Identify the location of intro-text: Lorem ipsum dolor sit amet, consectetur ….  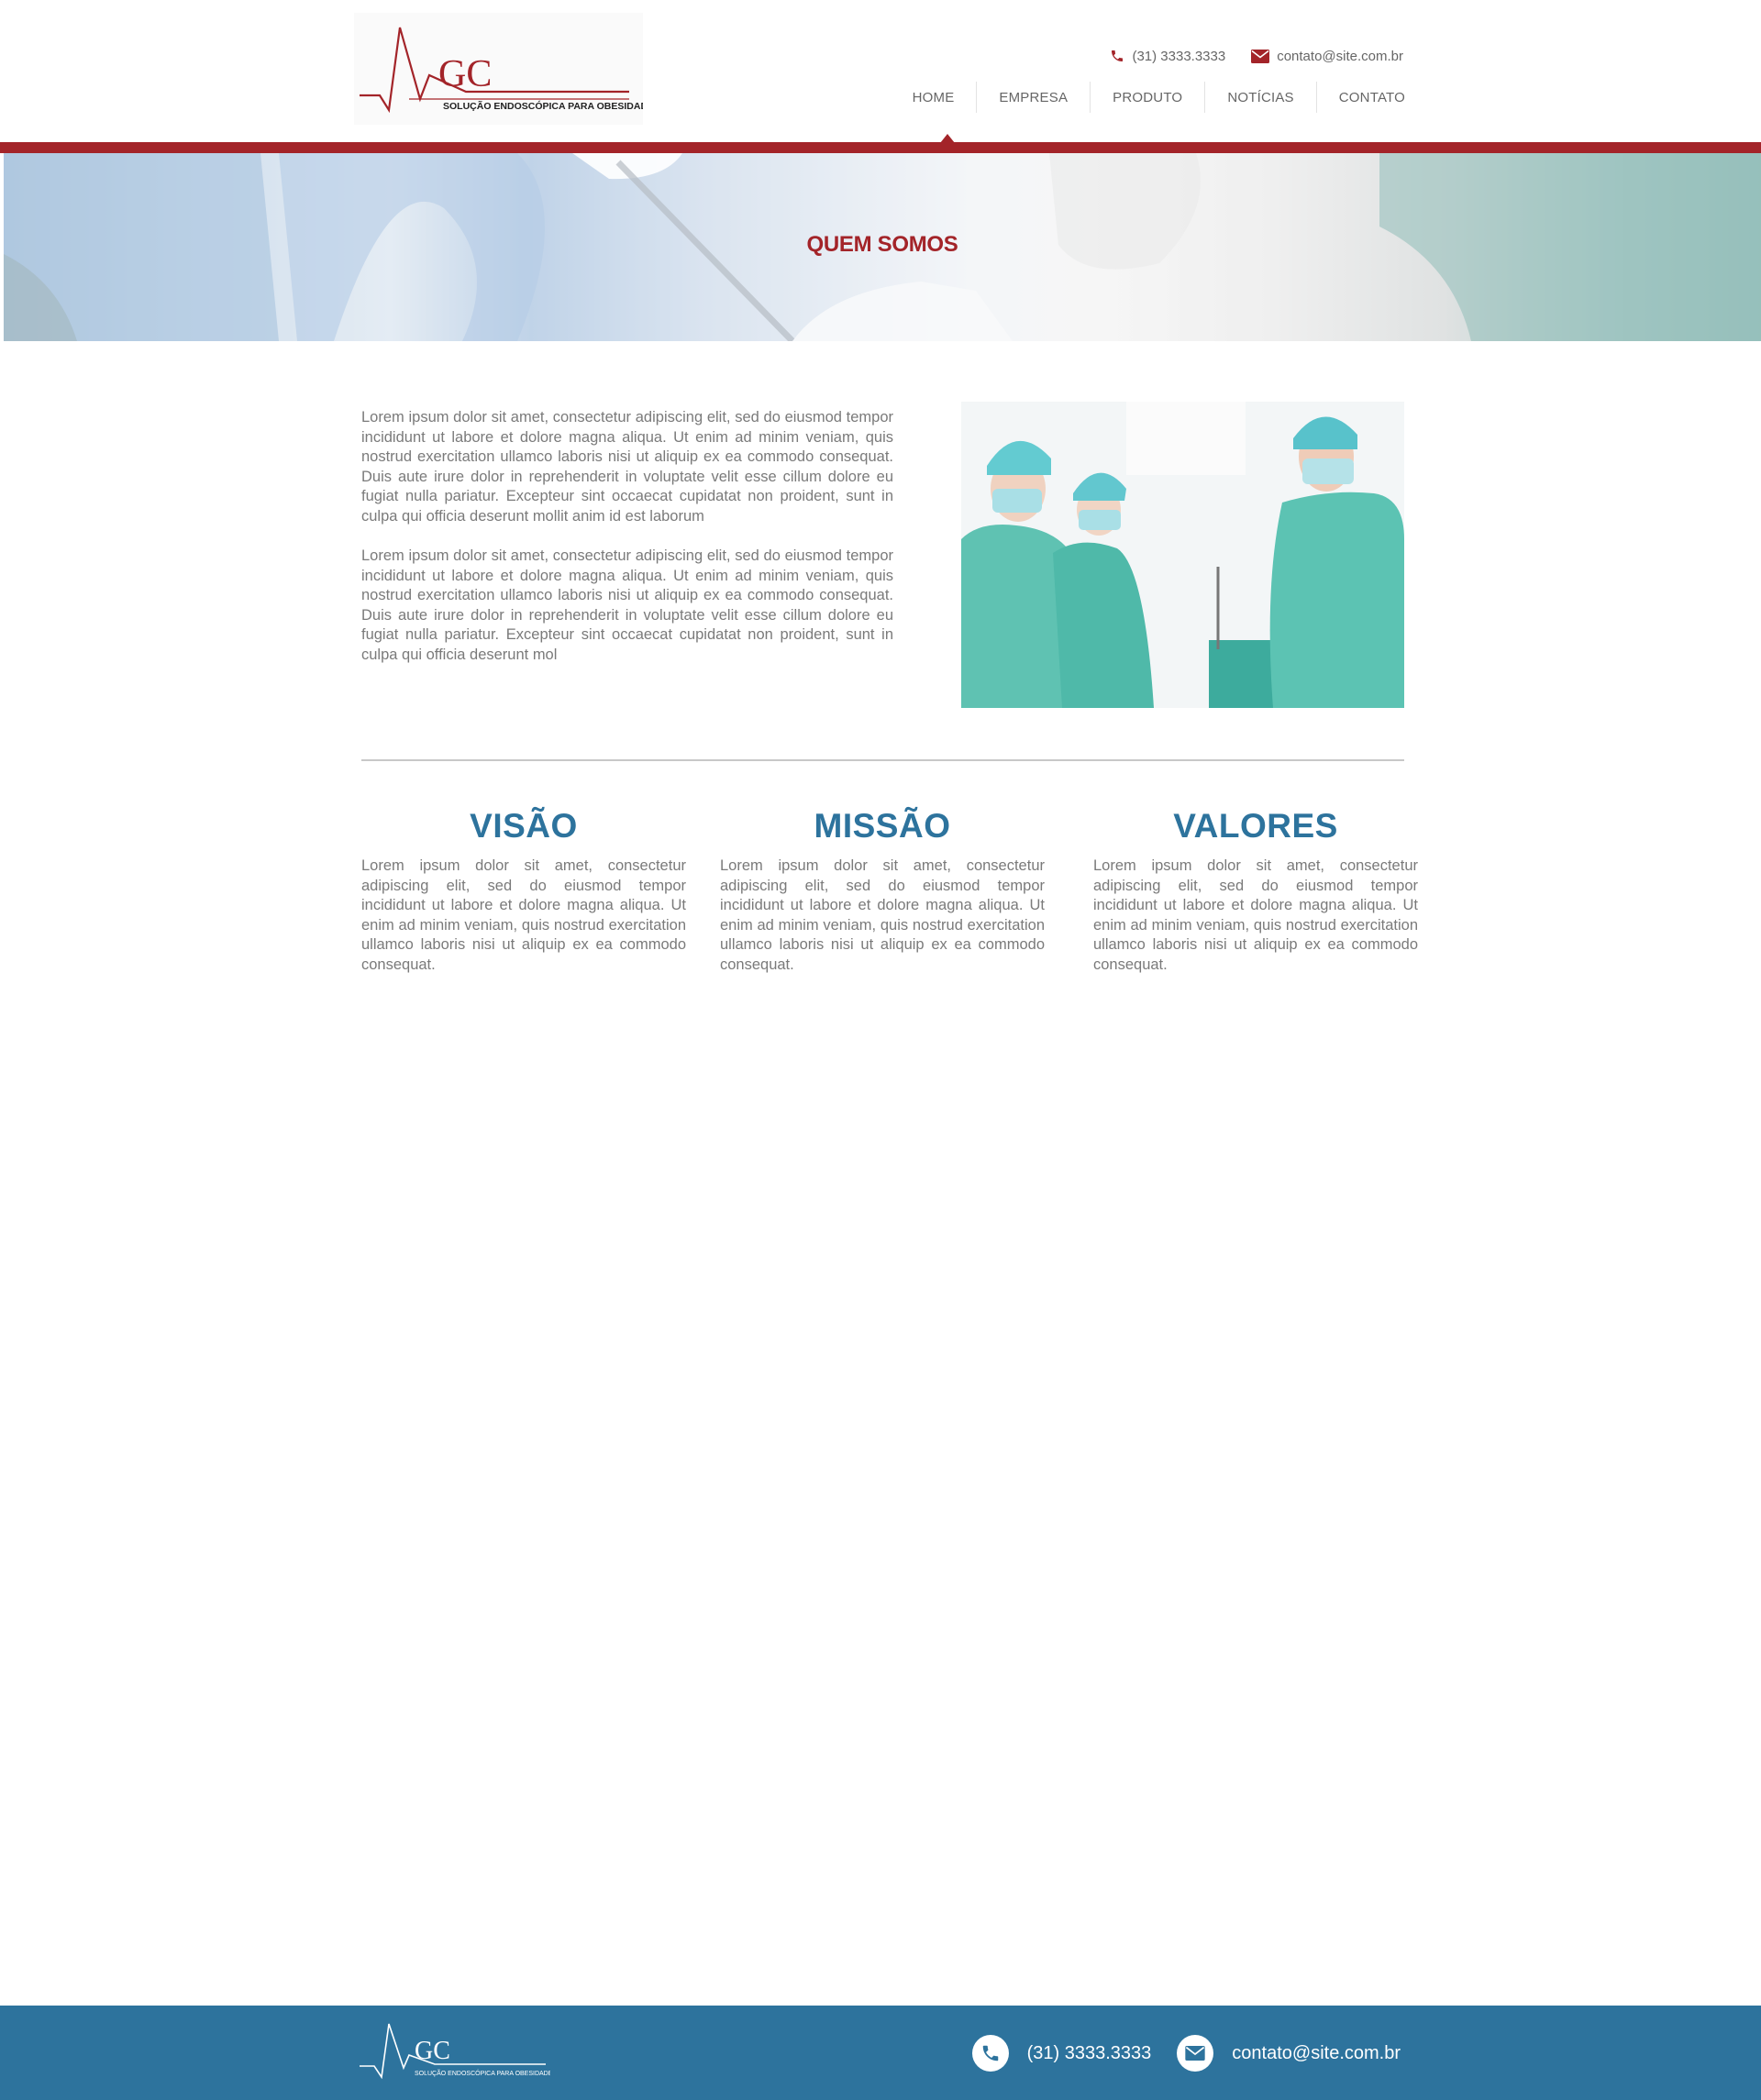
(627, 546).